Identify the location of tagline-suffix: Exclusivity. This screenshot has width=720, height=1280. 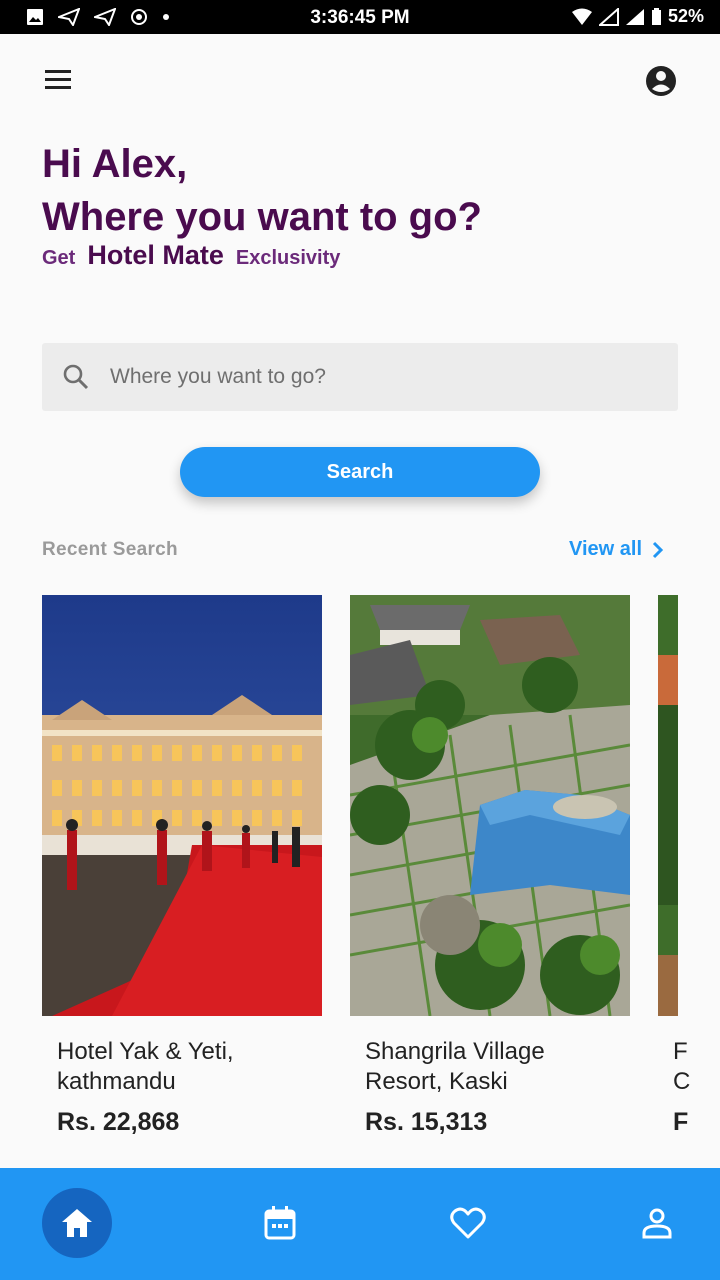
(288, 258).